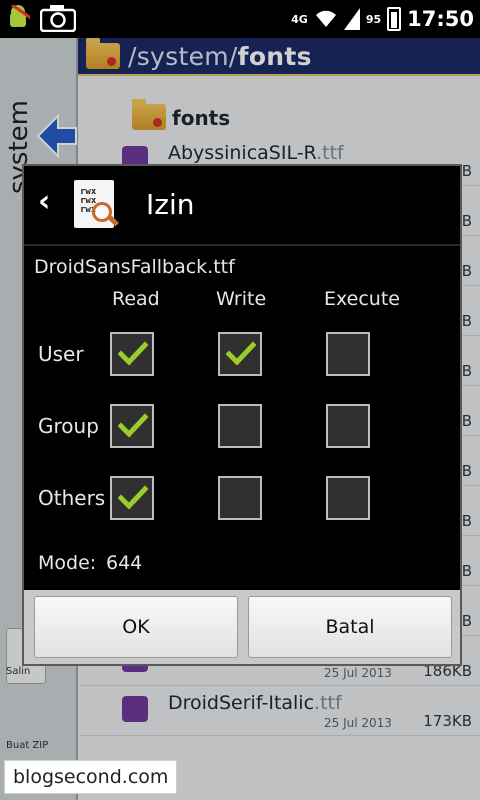  I want to click on checkbox-others-execute, so click(348, 498).